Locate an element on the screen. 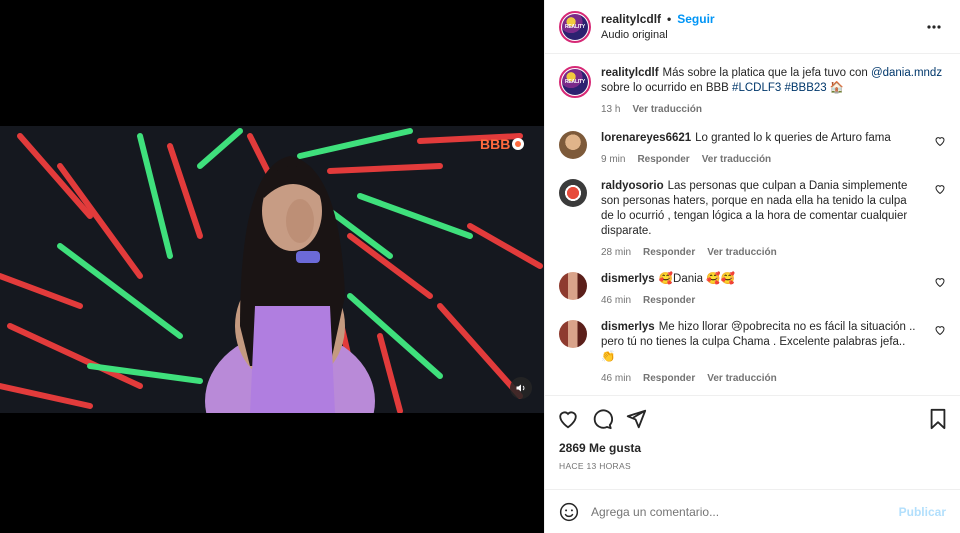 The image size is (960, 533). caption-text-2: sobre lo ocurrido en BBB is located at coordinates (667, 88).